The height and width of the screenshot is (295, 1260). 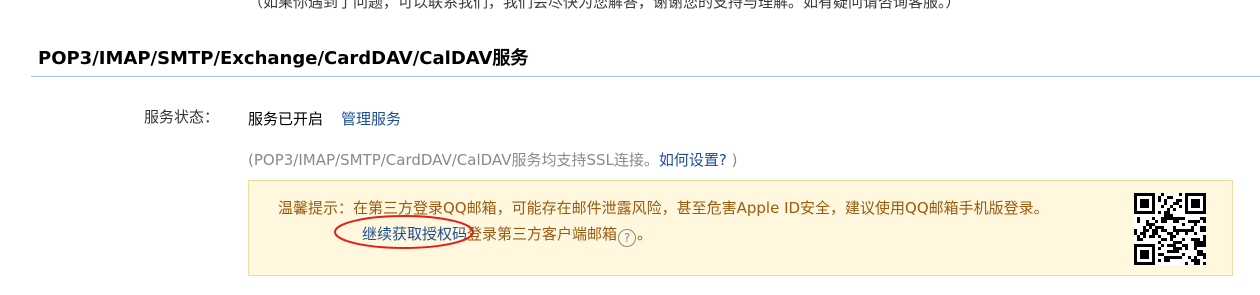 What do you see at coordinates (404, 232) in the screenshot?
I see `annotation-circle` at bounding box center [404, 232].